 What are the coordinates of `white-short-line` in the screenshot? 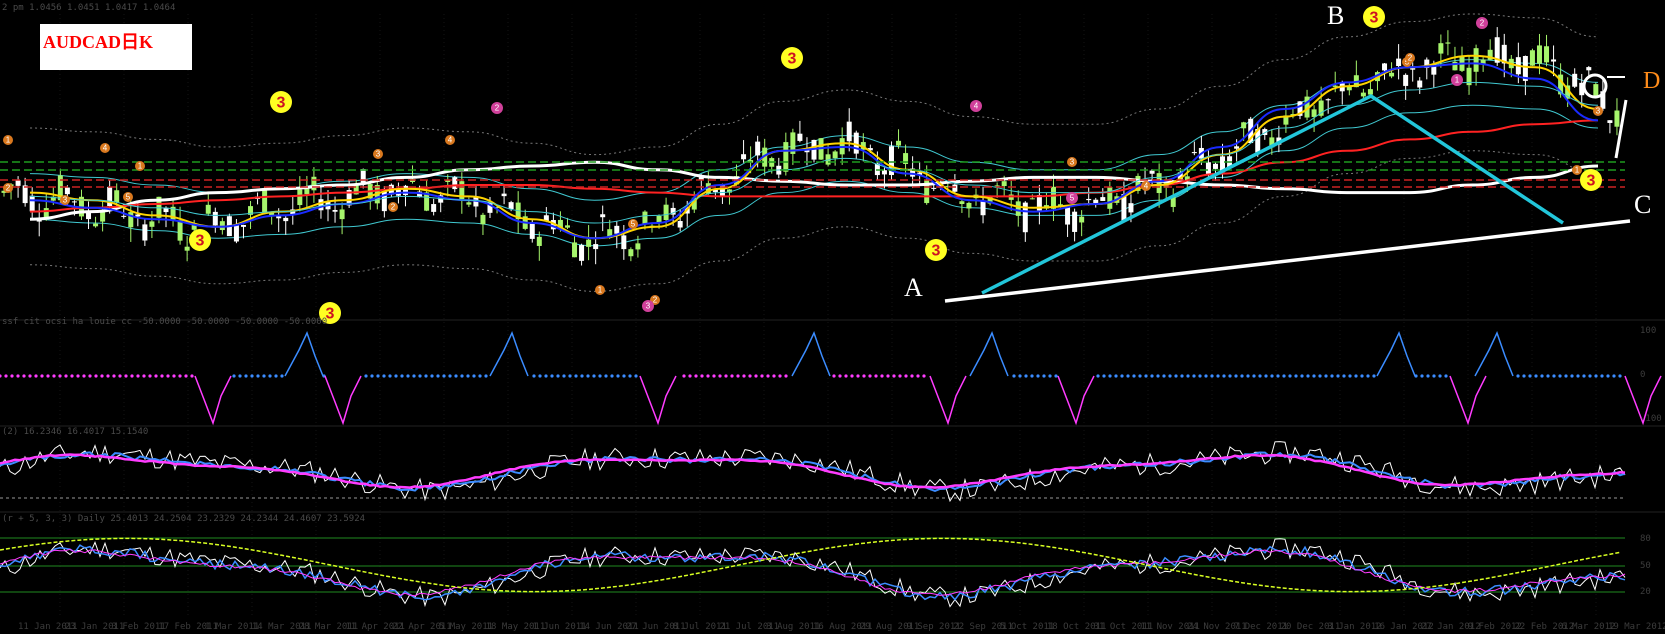 It's located at (1621, 129).